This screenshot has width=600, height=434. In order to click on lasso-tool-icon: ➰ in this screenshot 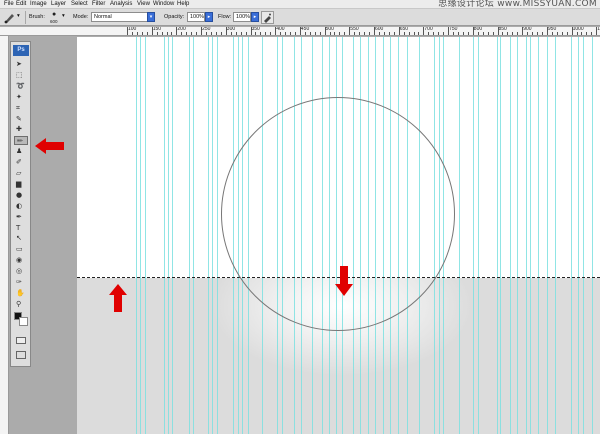, I will do `click(20, 85)`.